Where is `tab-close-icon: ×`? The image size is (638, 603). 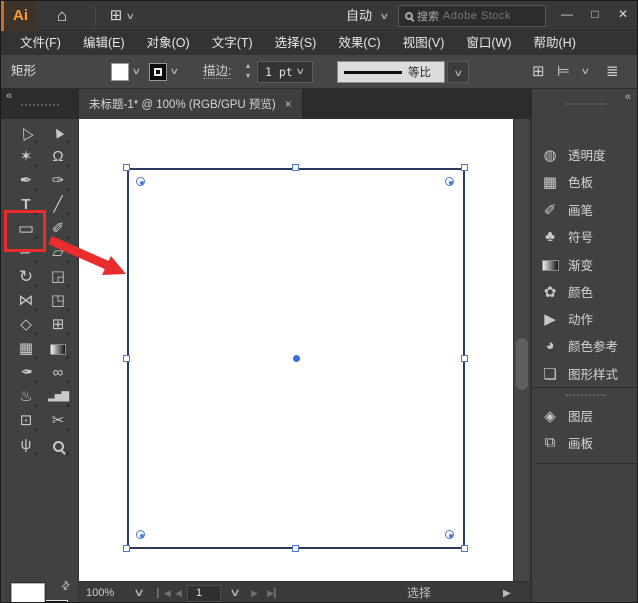 tab-close-icon: × is located at coordinates (288, 104).